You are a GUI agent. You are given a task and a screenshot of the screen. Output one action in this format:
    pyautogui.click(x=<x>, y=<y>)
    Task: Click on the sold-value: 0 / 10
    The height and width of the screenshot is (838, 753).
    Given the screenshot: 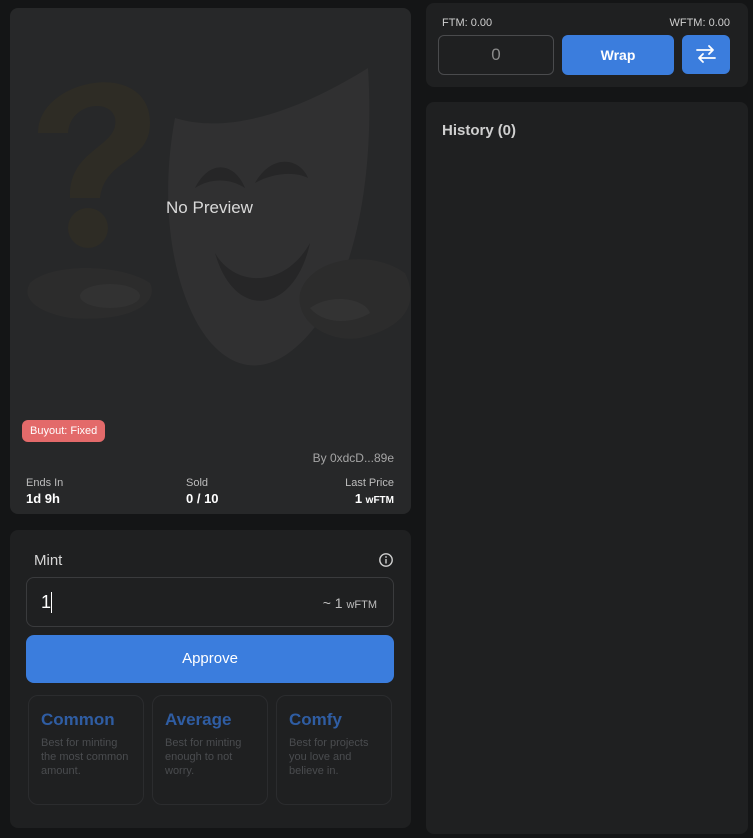 What is the action you would take?
    pyautogui.click(x=202, y=498)
    